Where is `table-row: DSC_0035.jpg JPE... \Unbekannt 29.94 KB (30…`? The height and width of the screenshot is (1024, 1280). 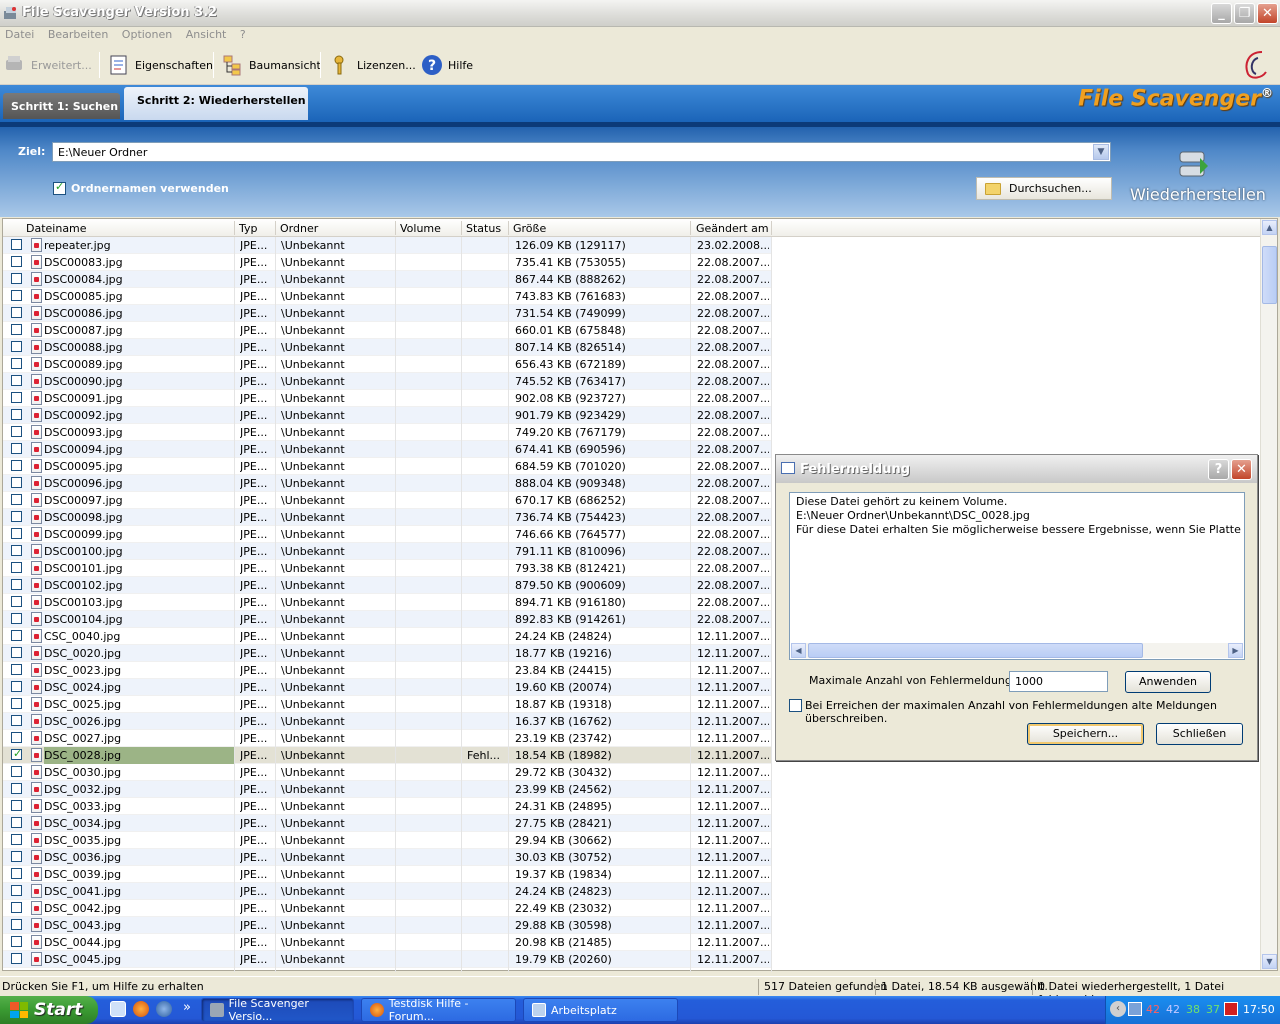
table-row: DSC_0035.jpg JPE... \Unbekannt 29.94 KB (30… is located at coordinates (632, 840).